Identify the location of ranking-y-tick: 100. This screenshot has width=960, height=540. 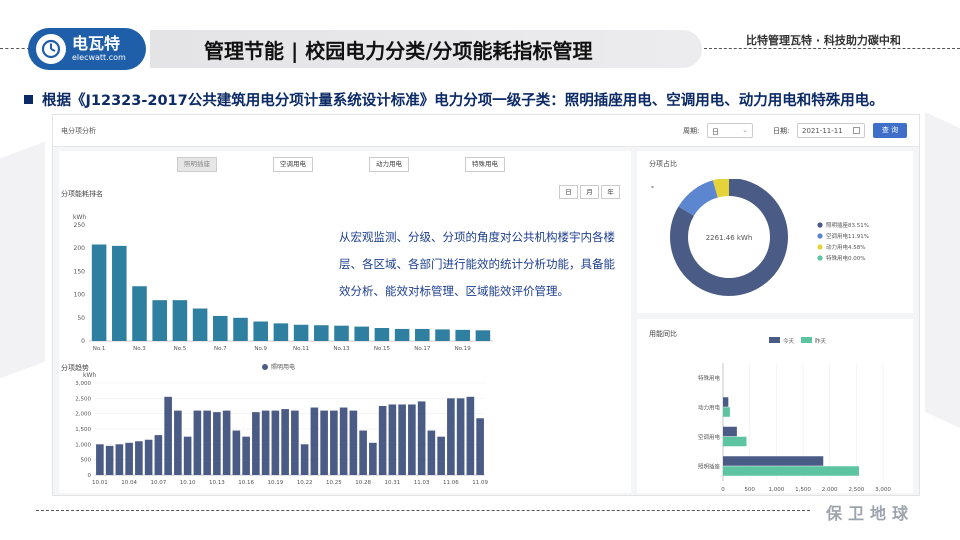
(80, 295).